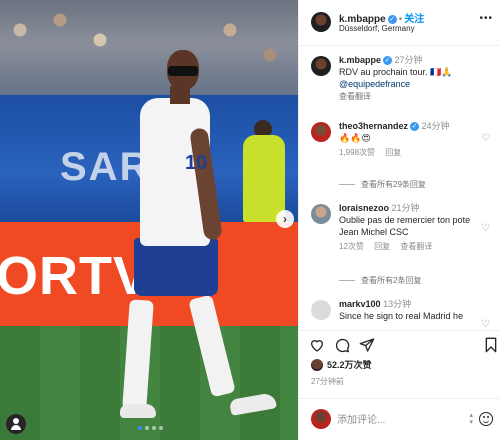 The width and height of the screenshot is (500, 440). I want to click on add-comment-bar: ▴▾, so click(399, 419).